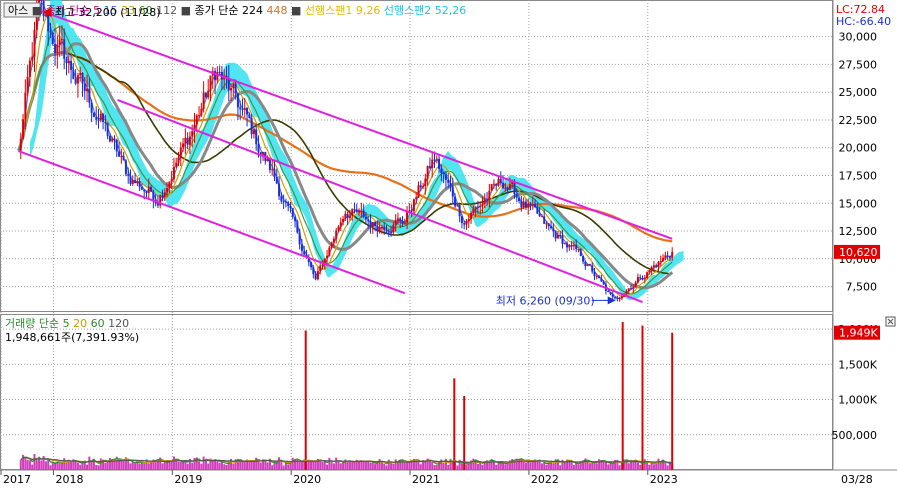 The height and width of the screenshot is (489, 897). What do you see at coordinates (858, 37) in the screenshot?
I see `price-tick-label: 30,000` at bounding box center [858, 37].